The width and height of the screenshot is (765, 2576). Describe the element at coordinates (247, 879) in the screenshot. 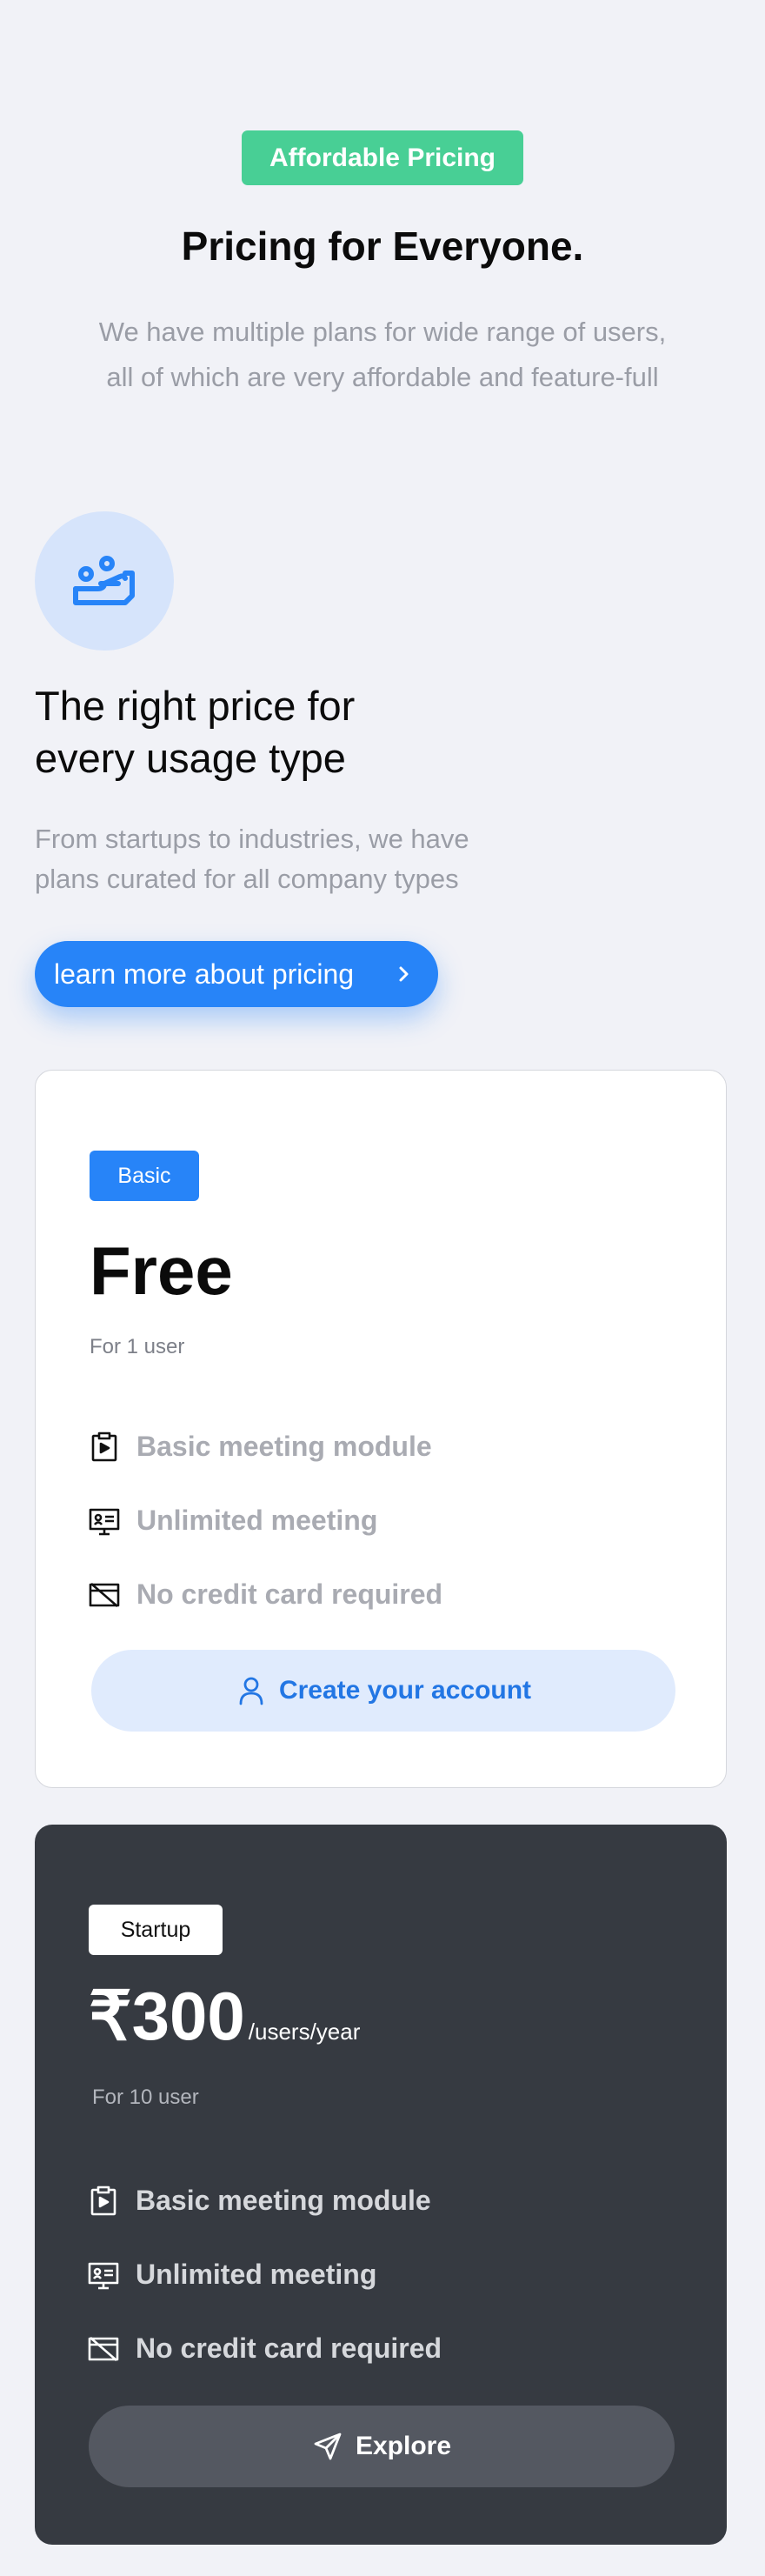

I see `section-subtitle-line-2: plans curated for all company types` at that location.